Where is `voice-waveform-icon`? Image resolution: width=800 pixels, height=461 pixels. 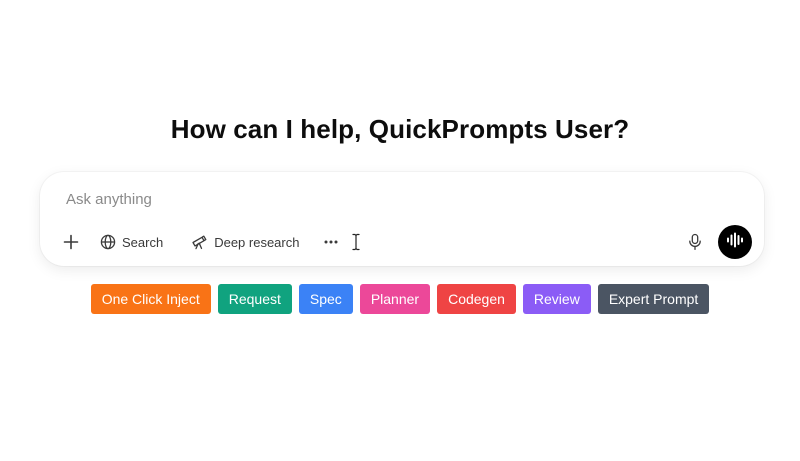 voice-waveform-icon is located at coordinates (735, 242).